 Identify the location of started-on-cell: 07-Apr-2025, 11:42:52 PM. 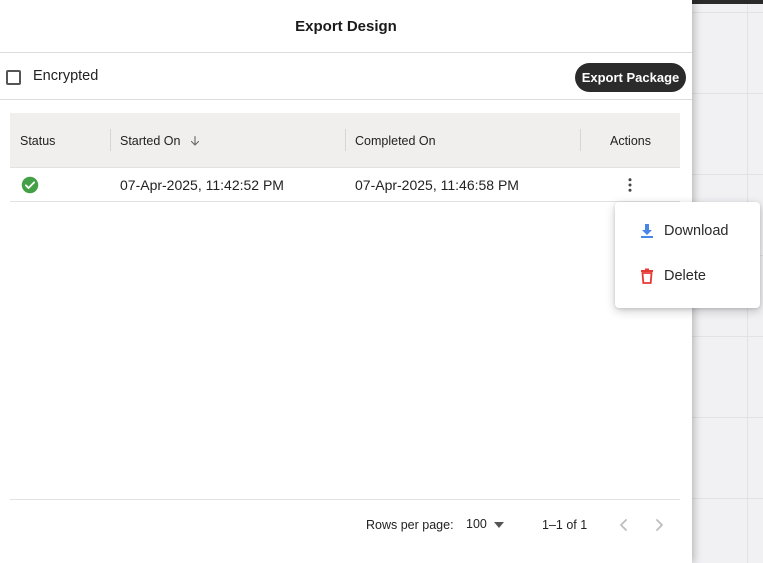
(202, 185).